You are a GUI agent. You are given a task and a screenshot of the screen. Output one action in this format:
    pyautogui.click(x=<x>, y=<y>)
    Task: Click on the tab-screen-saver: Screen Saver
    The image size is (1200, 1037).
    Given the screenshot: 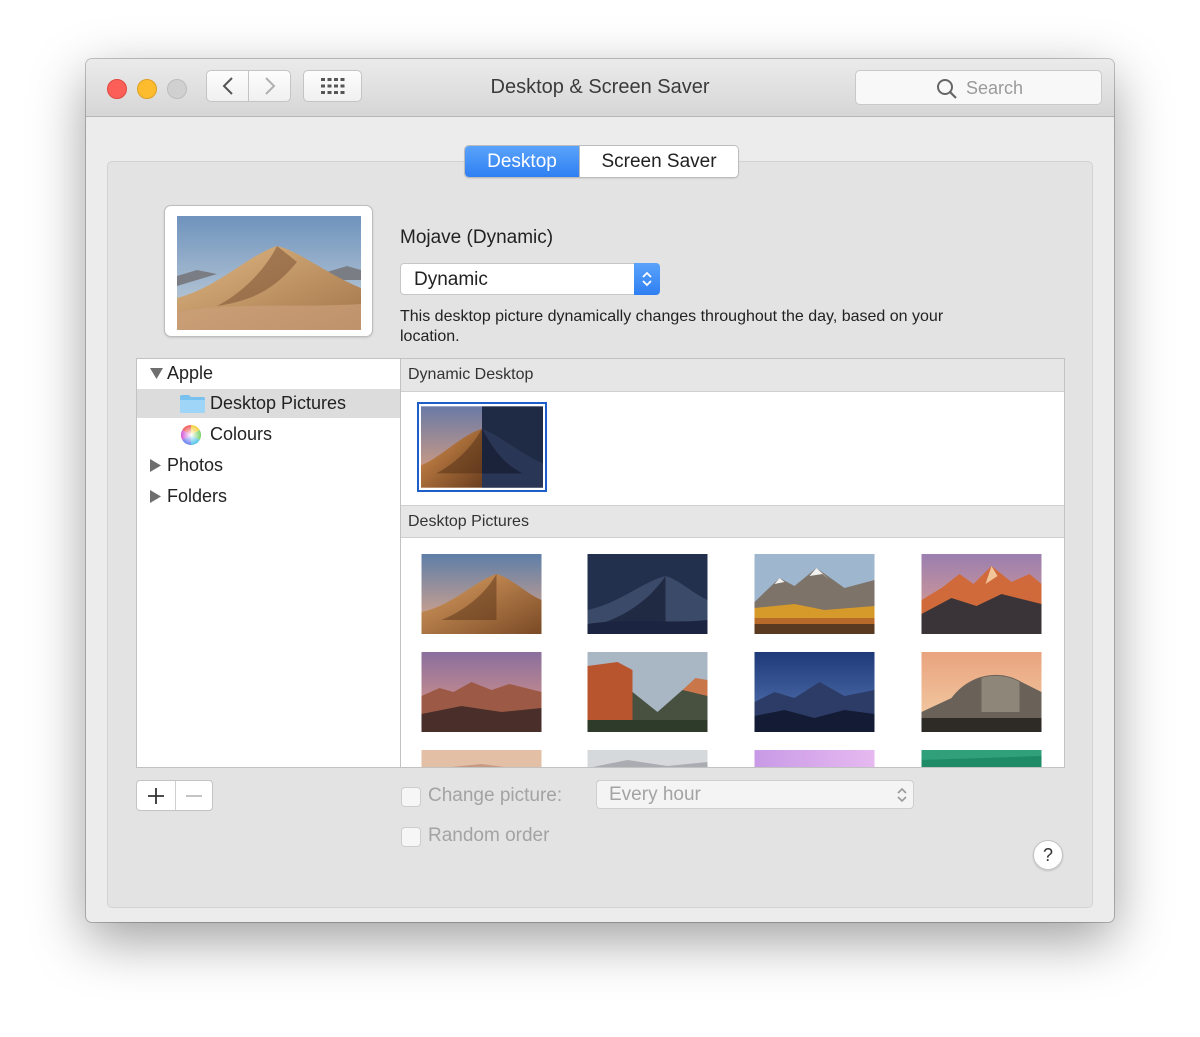 What is the action you would take?
    pyautogui.click(x=658, y=161)
    